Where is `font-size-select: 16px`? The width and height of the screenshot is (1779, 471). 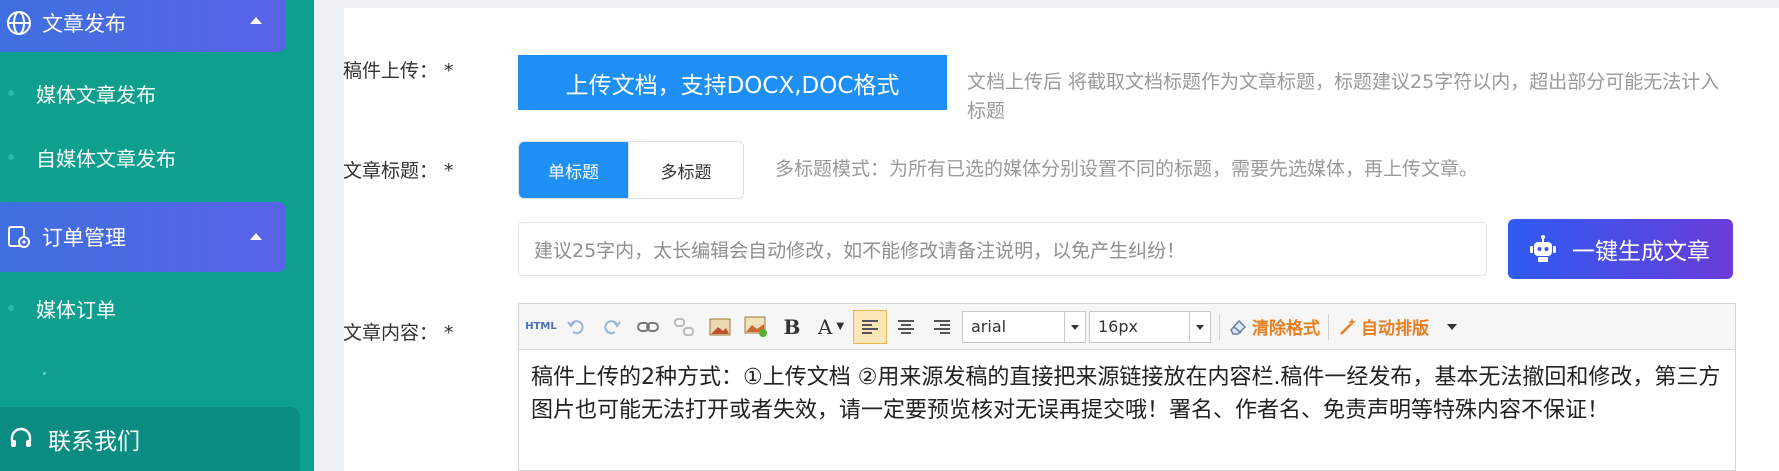
font-size-select: 16px is located at coordinates (1150, 326).